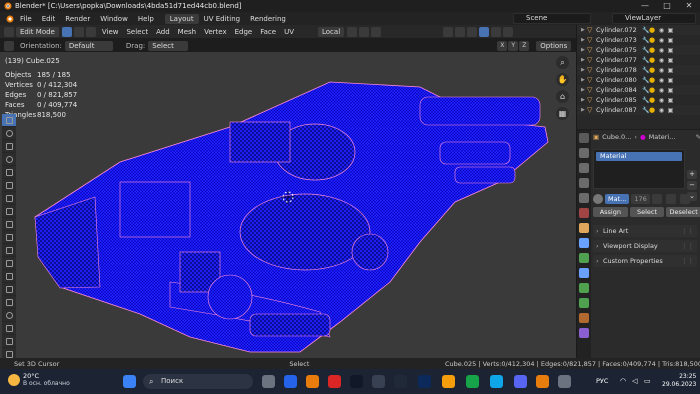 The image size is (700, 394). What do you see at coordinates (584, 213) in the screenshot?
I see `world-tab-icon` at bounding box center [584, 213].